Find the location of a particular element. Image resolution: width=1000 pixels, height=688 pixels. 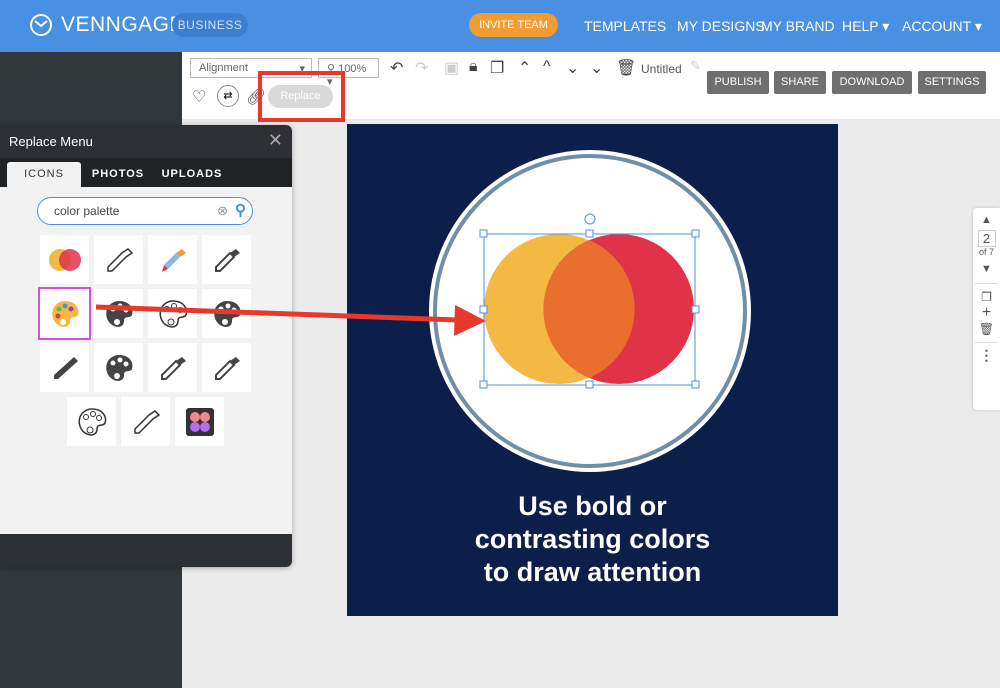

tab-icons: ICONS is located at coordinates (44, 174).